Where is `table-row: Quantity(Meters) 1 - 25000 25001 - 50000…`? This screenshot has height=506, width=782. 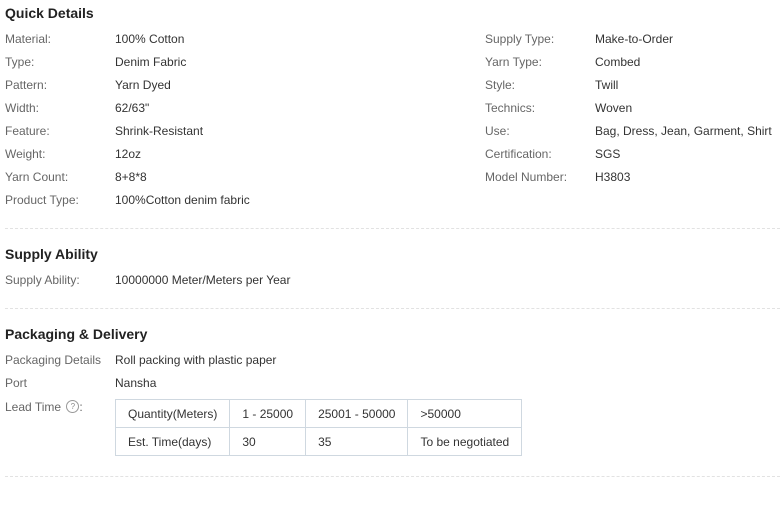 table-row: Quantity(Meters) 1 - 25000 25001 - 50000… is located at coordinates (318, 413).